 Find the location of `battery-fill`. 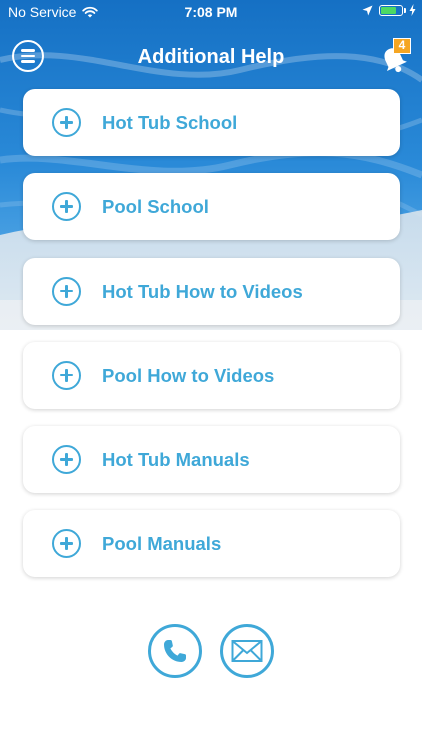

battery-fill is located at coordinates (388, 10).